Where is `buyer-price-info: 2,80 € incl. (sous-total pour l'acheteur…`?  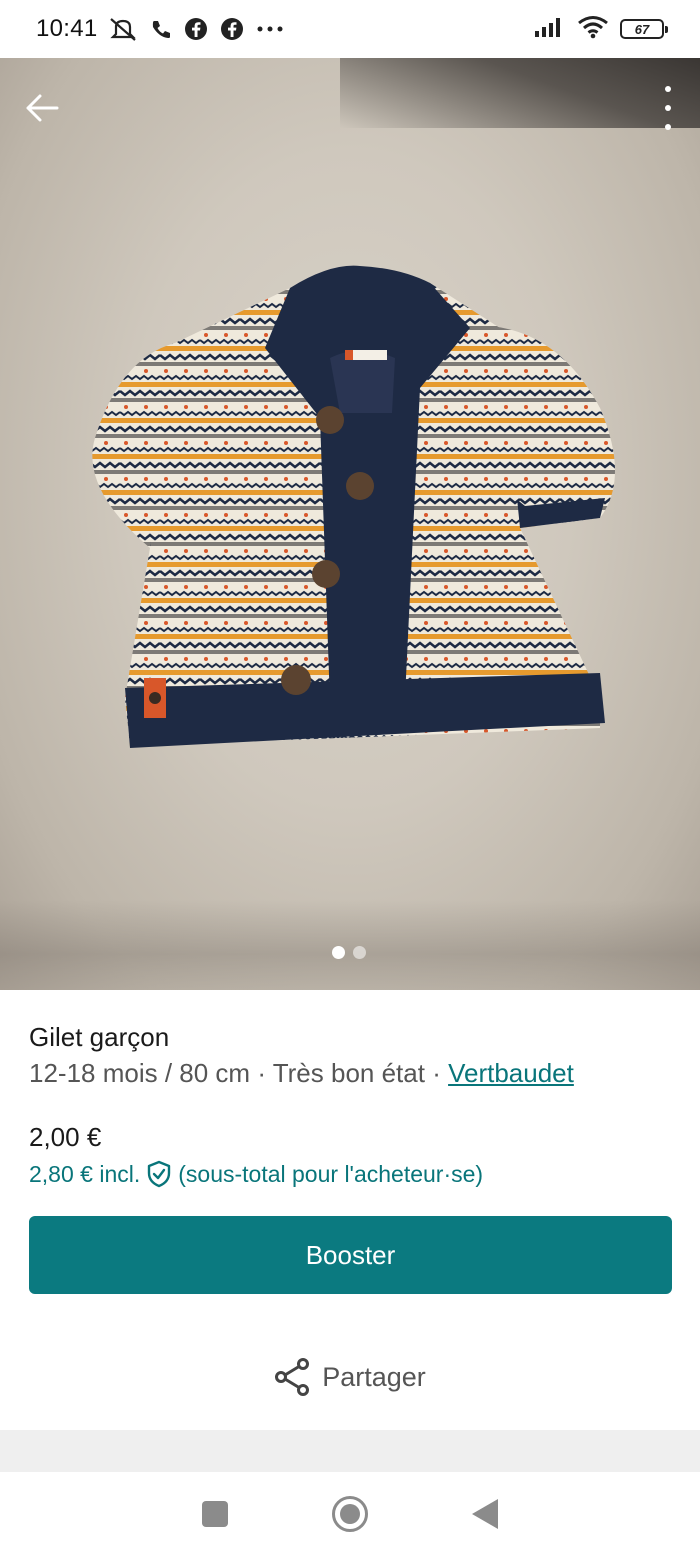 buyer-price-info: 2,80 € incl. (sous-total pour l'acheteur… is located at coordinates (256, 1174).